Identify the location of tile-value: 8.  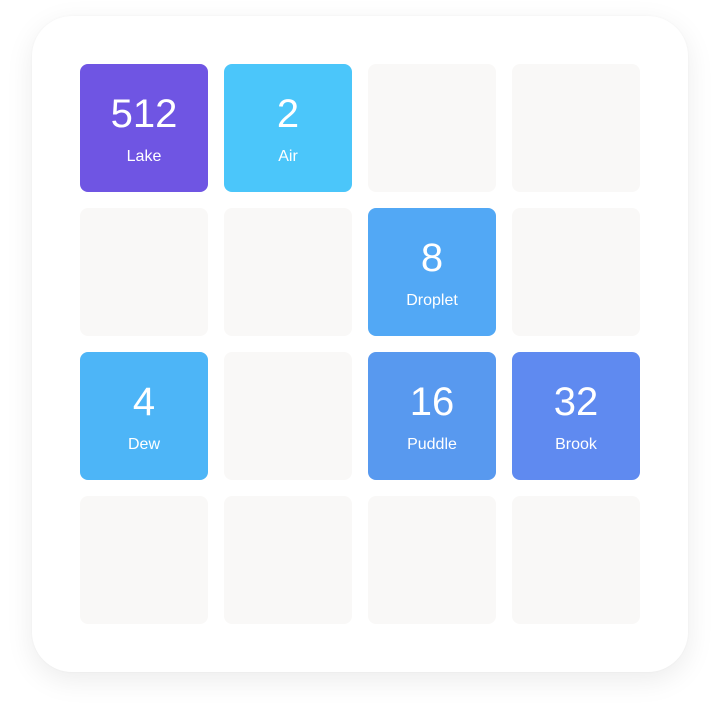
(432, 258).